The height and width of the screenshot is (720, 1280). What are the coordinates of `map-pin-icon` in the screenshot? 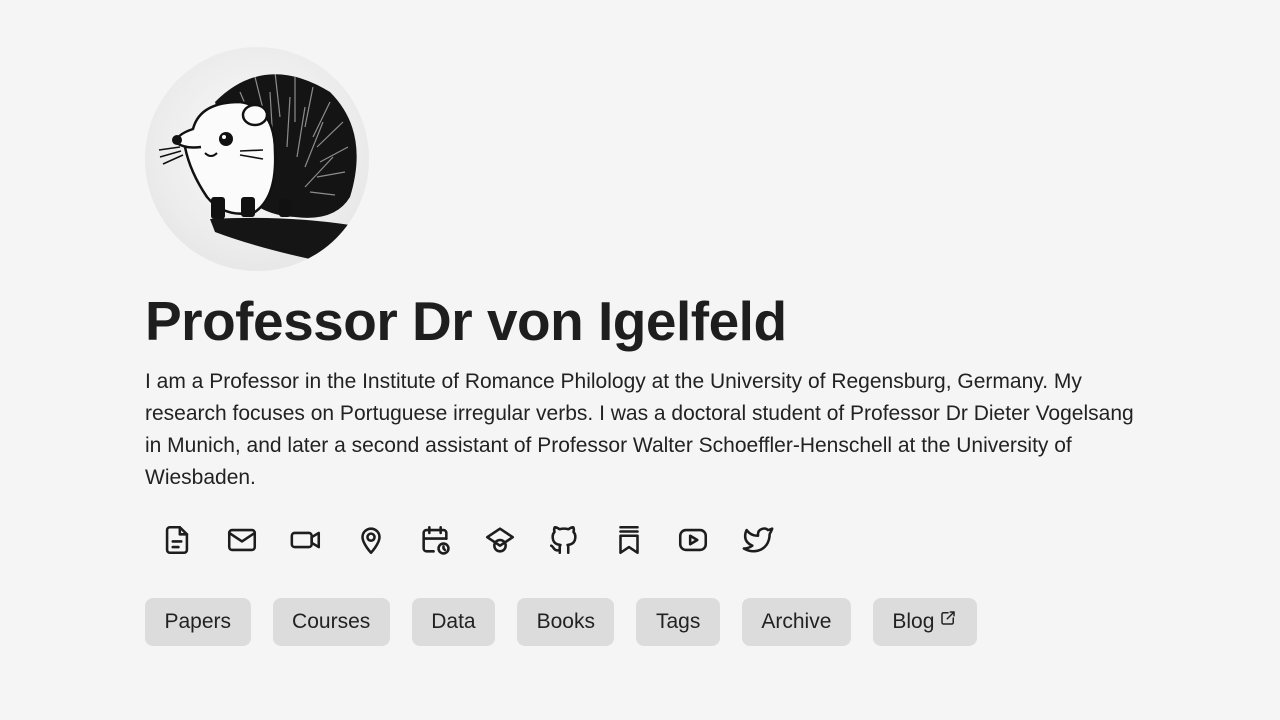 It's located at (370, 541).